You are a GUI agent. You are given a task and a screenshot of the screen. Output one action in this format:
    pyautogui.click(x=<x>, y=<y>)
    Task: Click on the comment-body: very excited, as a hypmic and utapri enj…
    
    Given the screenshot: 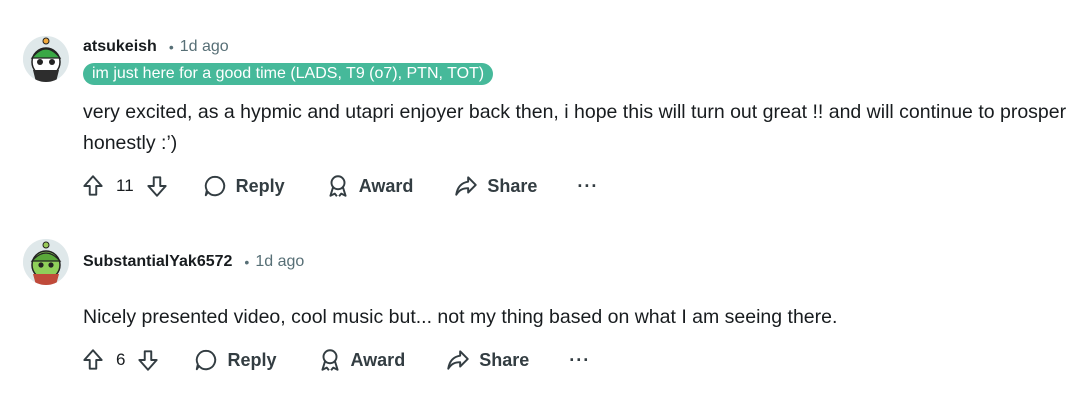 What is the action you would take?
    pyautogui.click(x=575, y=127)
    